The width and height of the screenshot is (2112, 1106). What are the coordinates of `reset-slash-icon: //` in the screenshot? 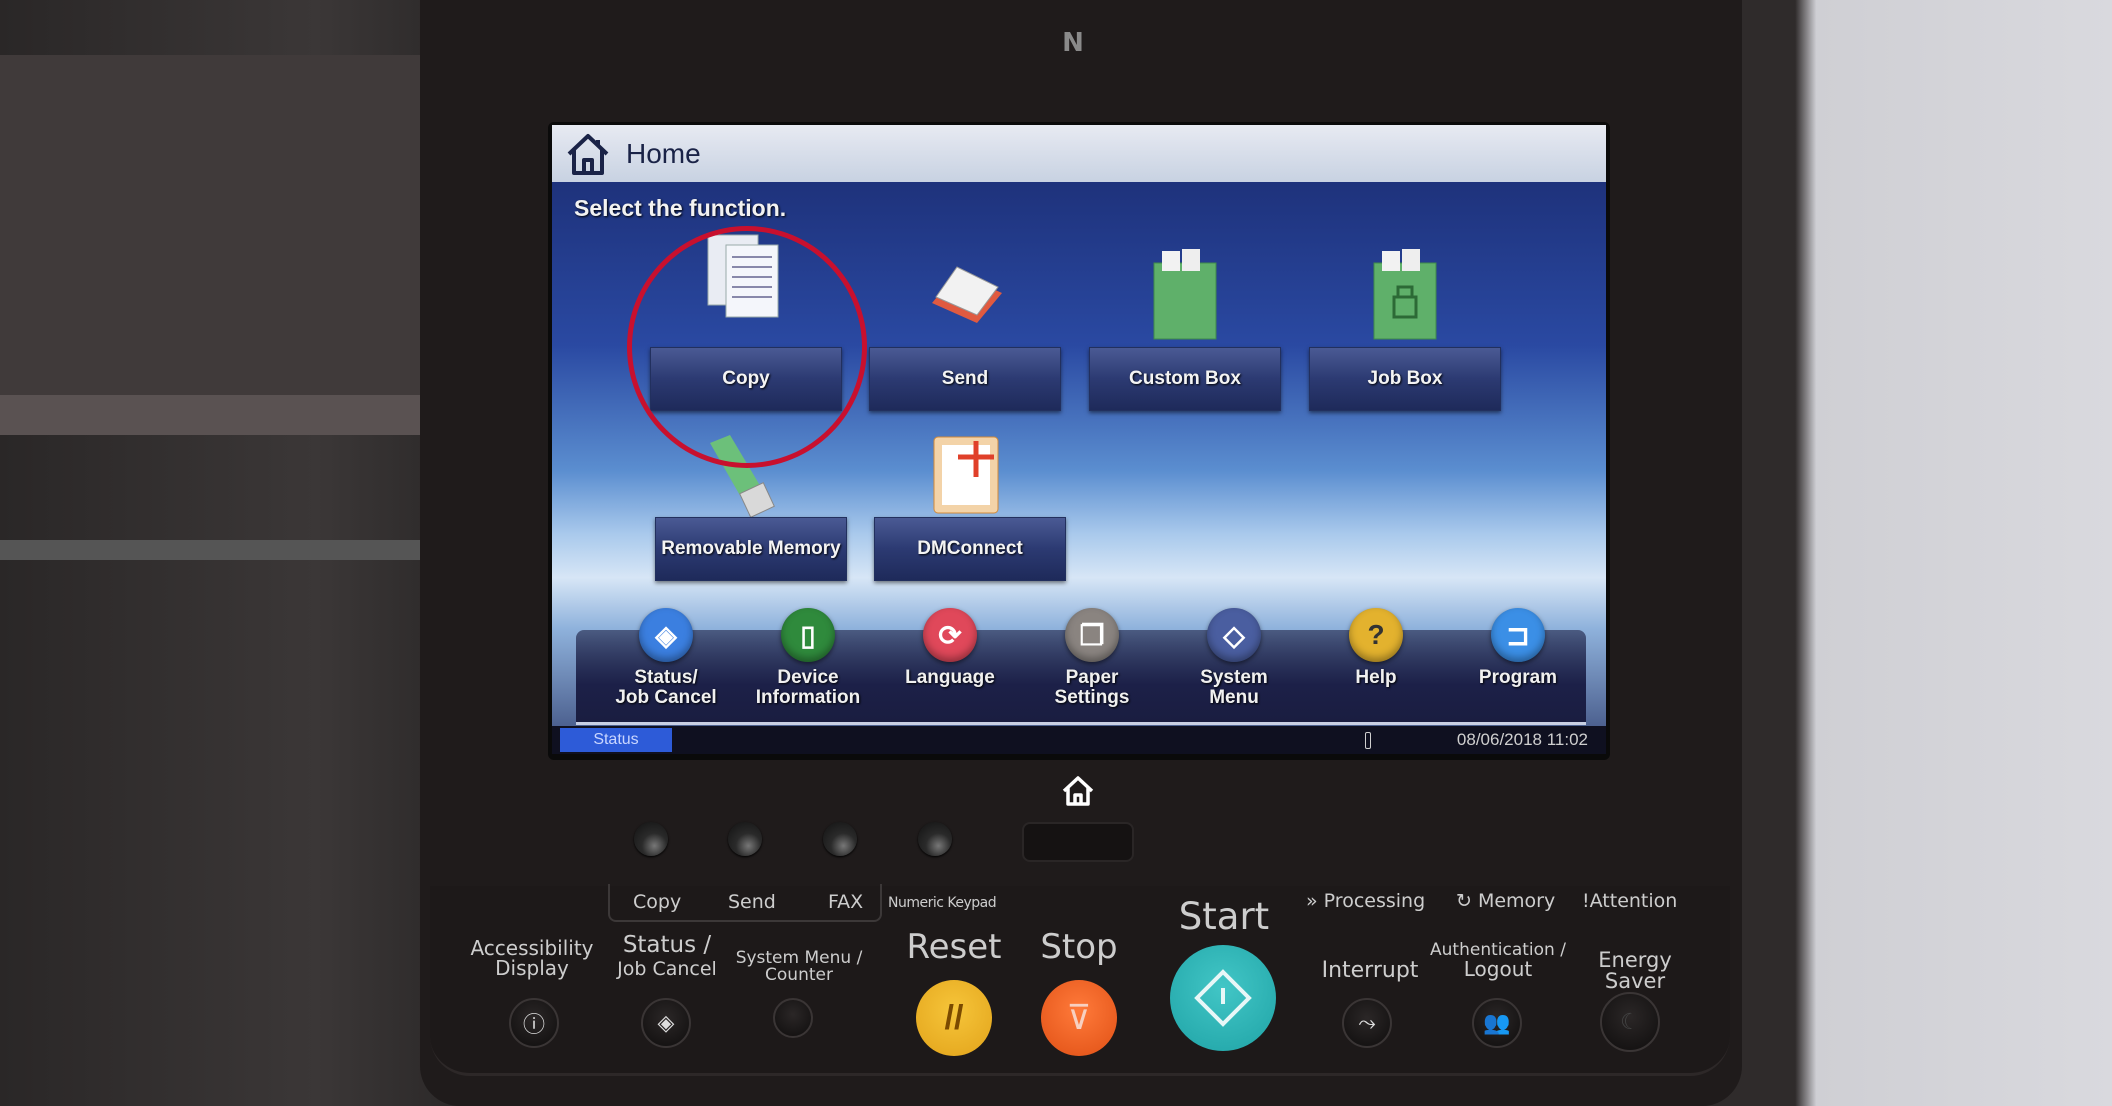 It's located at (954, 1017).